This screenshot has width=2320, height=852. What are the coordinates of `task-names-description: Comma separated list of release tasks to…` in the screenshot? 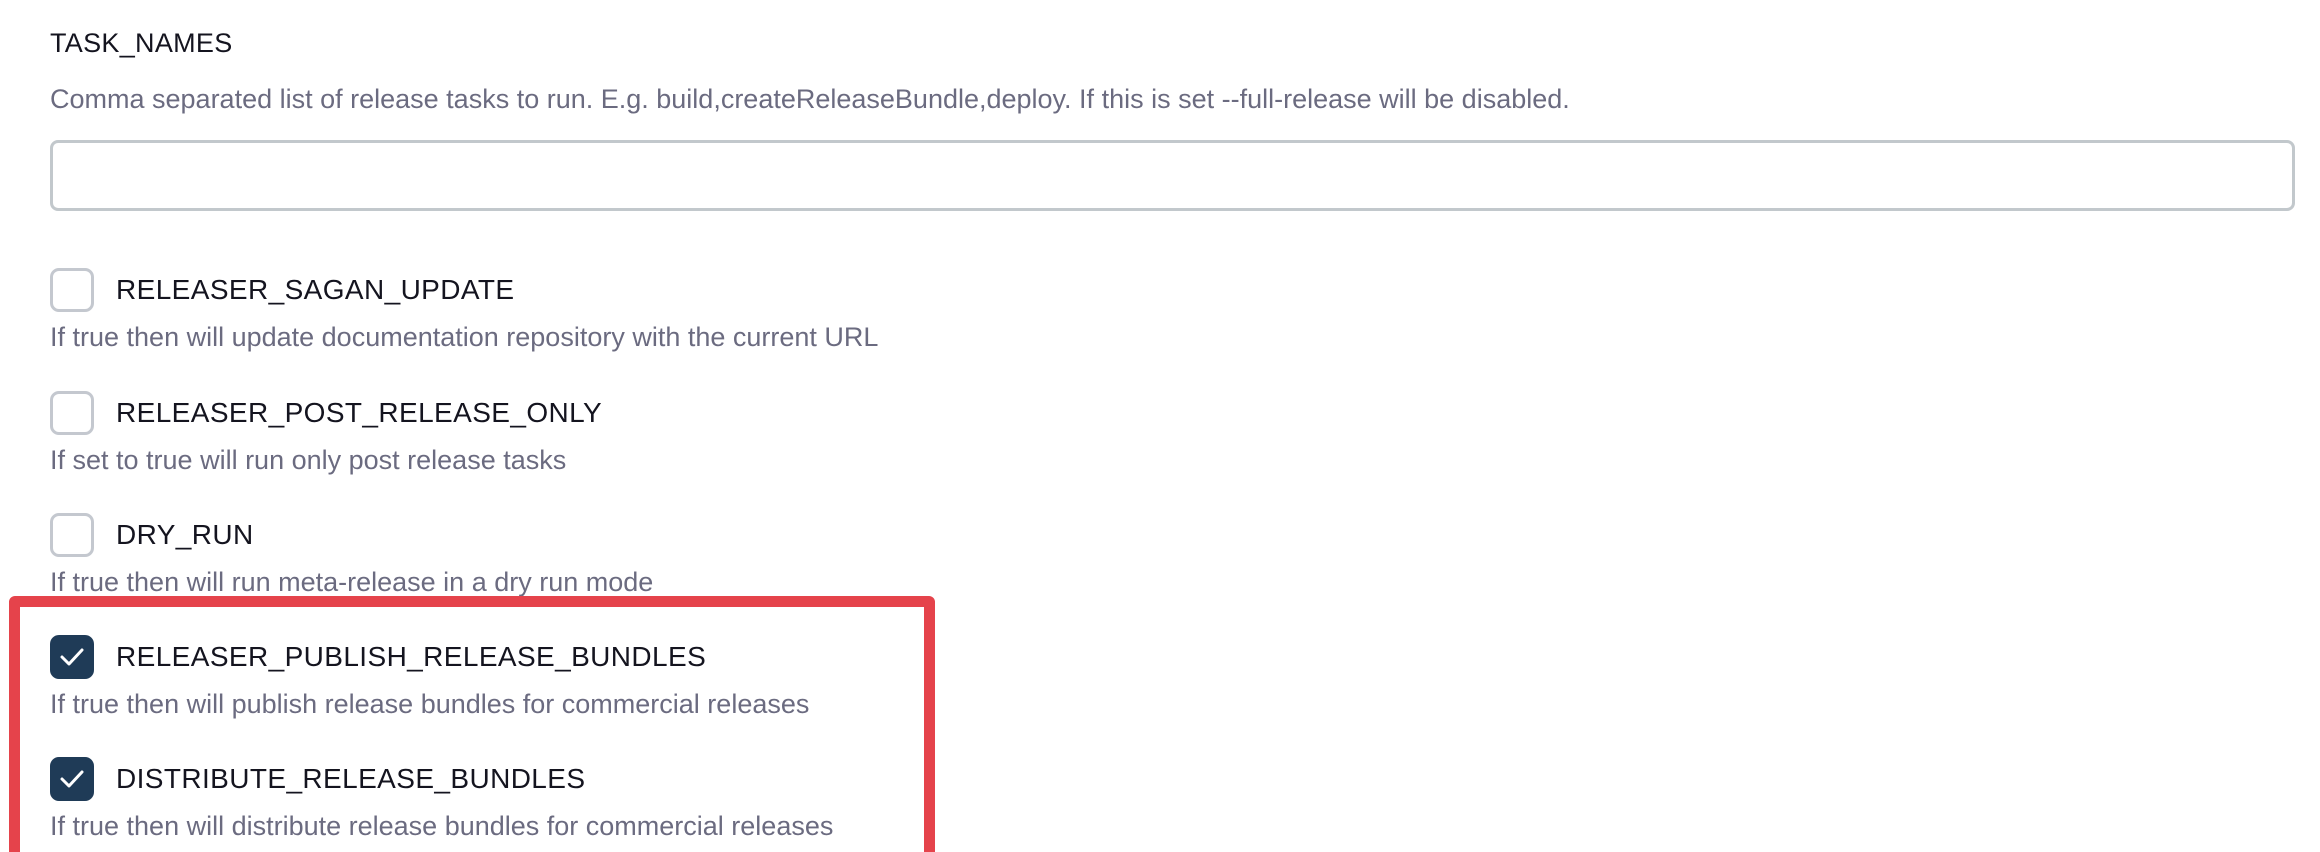 It's located at (810, 99).